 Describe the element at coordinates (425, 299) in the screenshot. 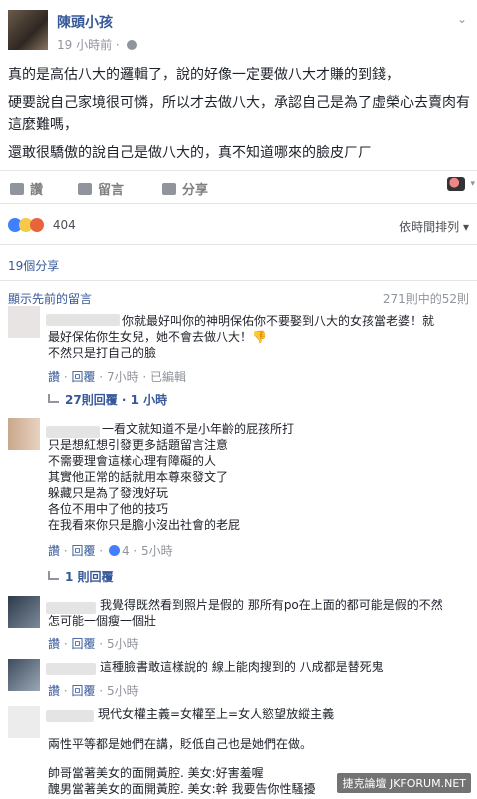

I see `comment-count: 271則中的52則` at that location.